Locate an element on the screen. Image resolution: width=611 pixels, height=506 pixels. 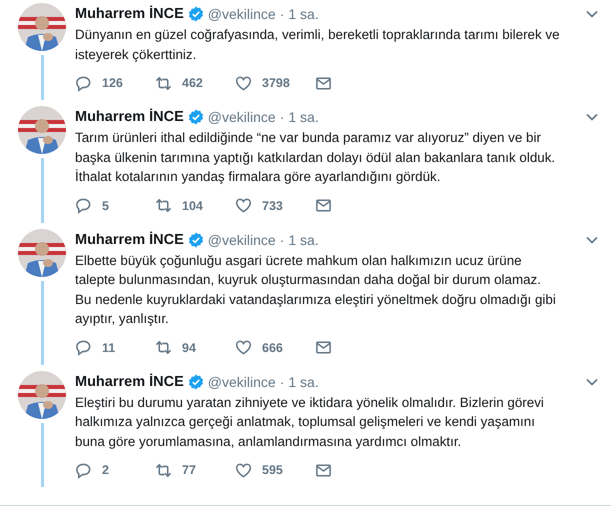
reply-count: 11 is located at coordinates (109, 347).